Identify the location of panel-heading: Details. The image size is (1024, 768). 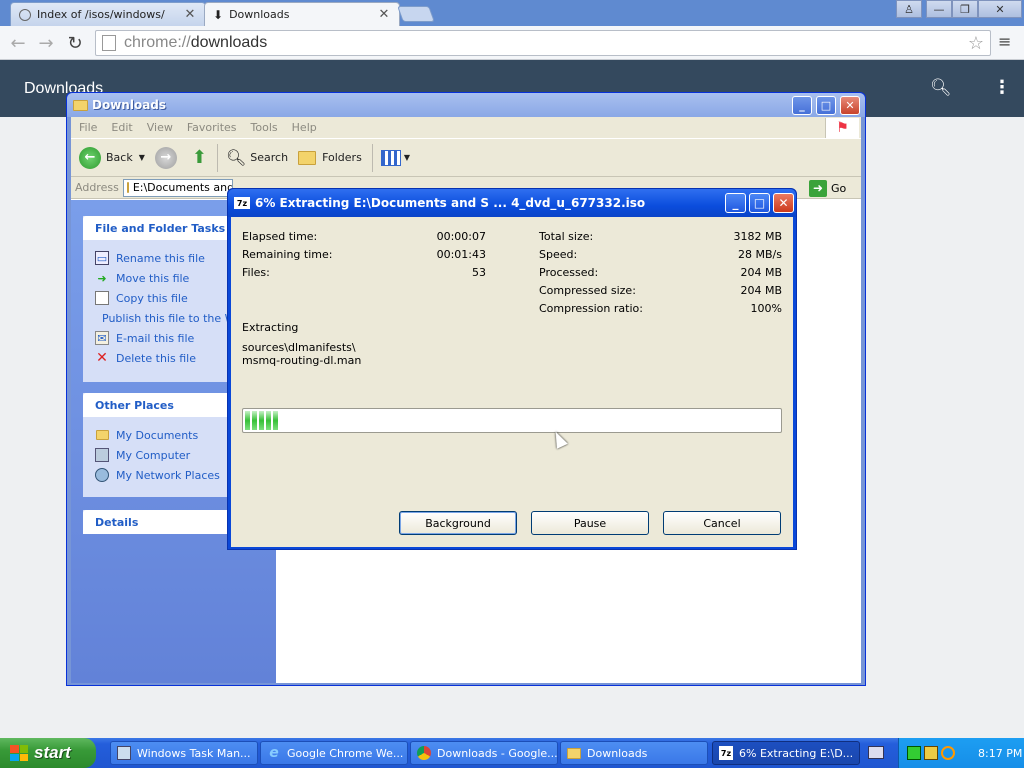
(158, 522).